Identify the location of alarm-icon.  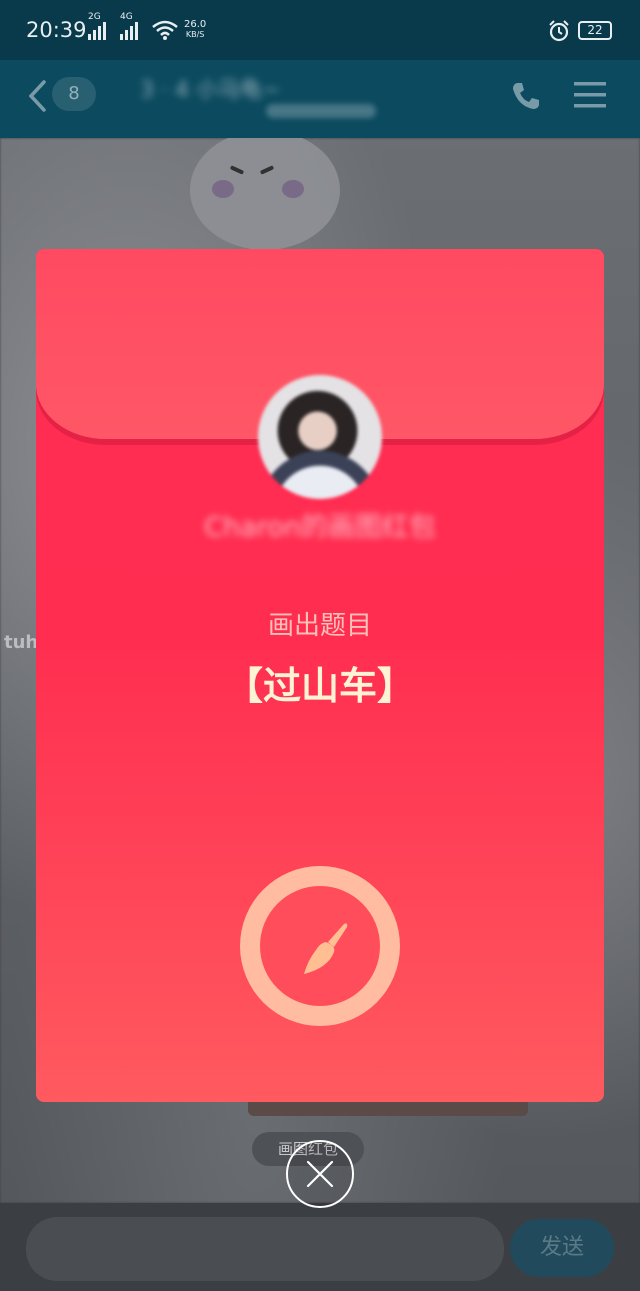
(559, 31).